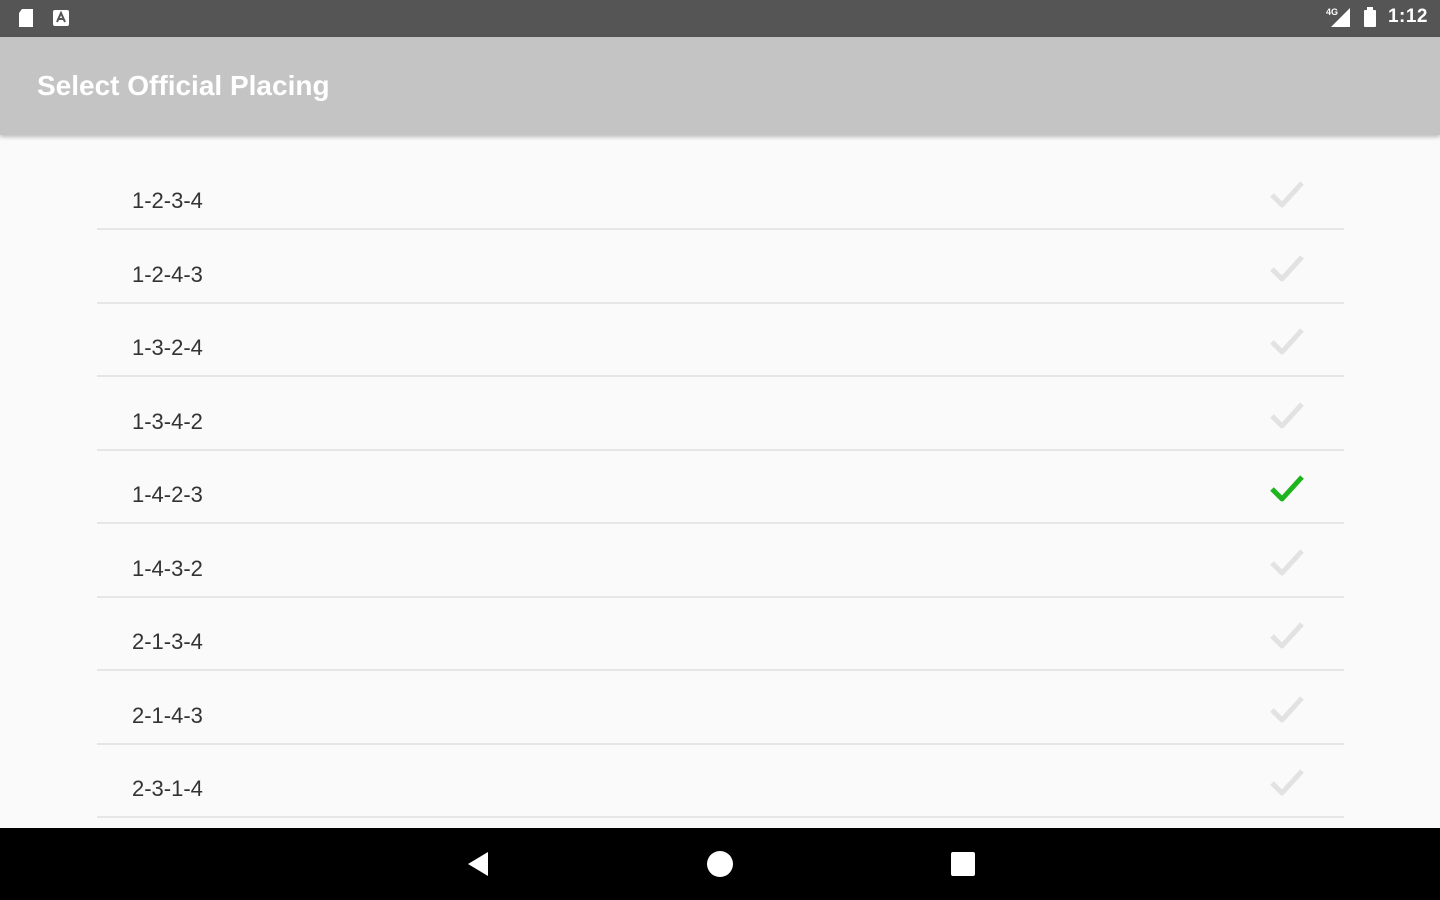 The height and width of the screenshot is (900, 1440). I want to click on recents-icon, so click(963, 864).